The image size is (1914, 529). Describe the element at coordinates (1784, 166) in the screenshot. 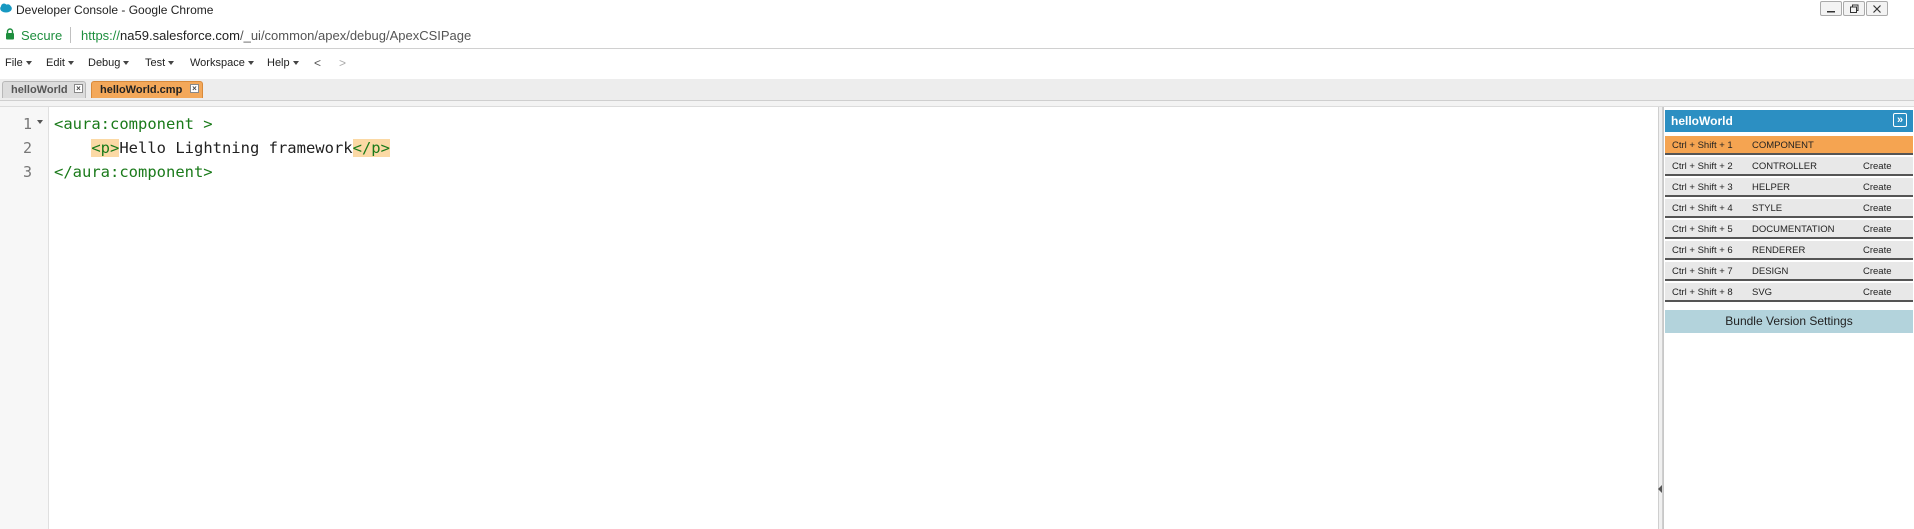

I see `bundle-name: CONTROLLER` at that location.